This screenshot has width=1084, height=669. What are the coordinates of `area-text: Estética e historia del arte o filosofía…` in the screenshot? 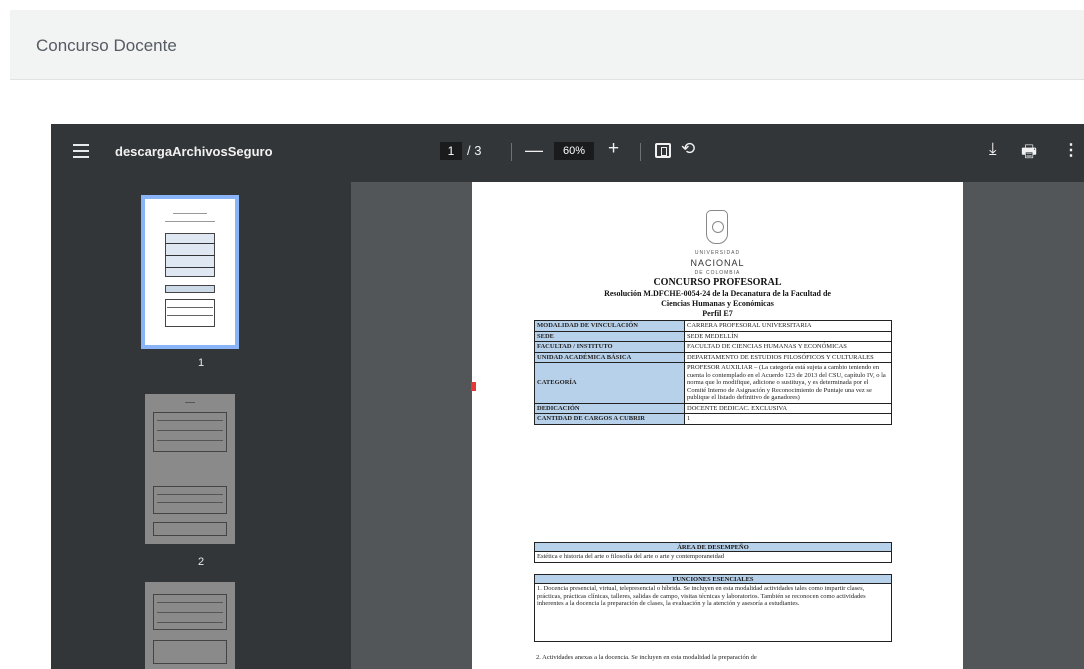 It's located at (713, 557).